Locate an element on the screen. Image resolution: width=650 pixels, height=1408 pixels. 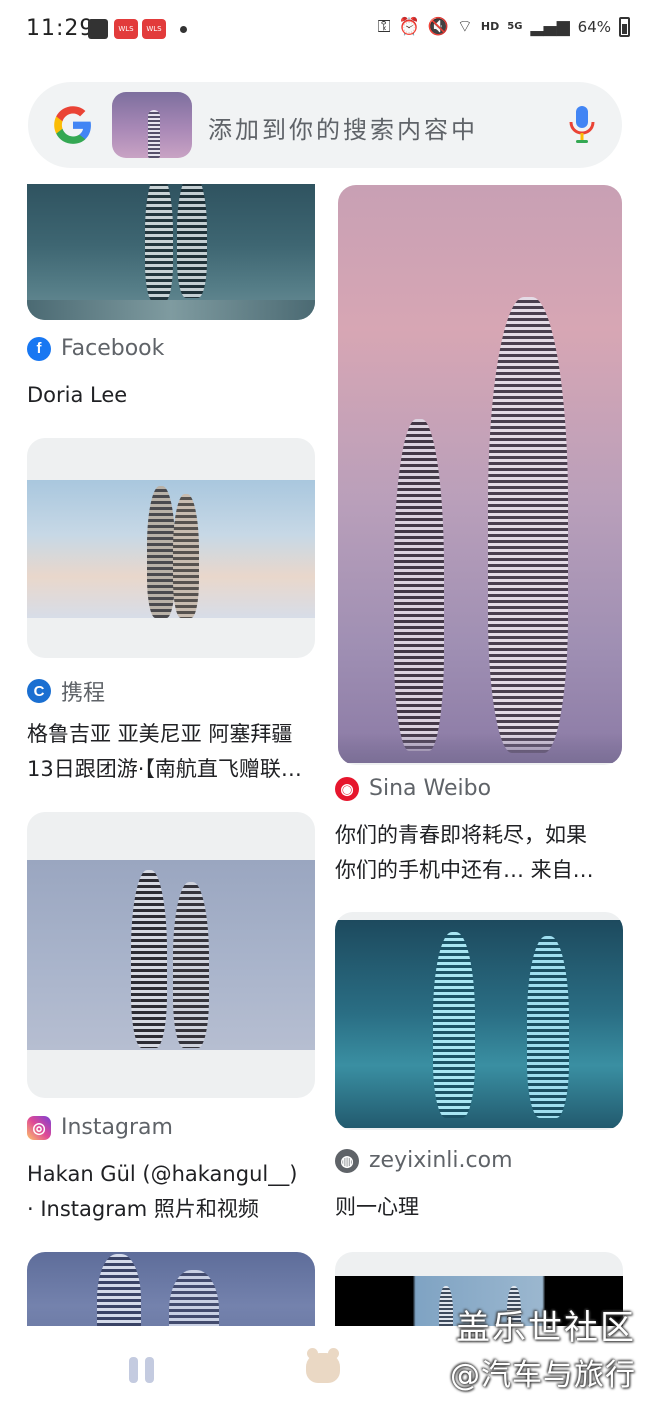
watermark-text: @汽车与旅行 is located at coordinates (543, 1375).